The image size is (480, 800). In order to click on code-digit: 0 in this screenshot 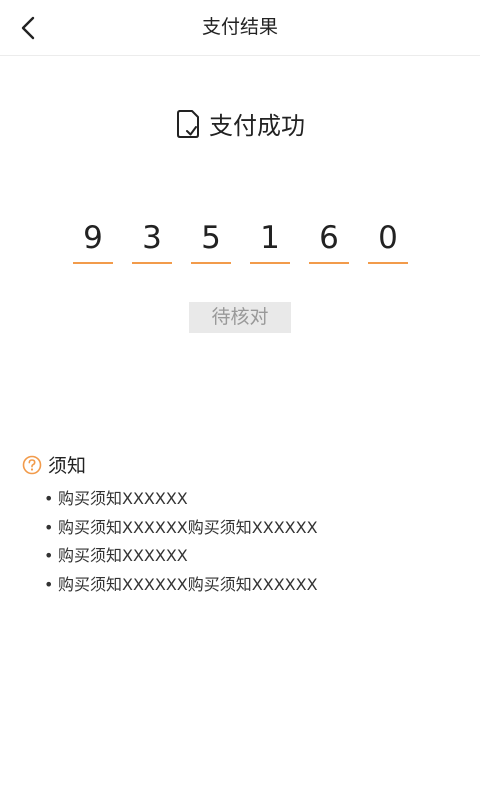, I will do `click(388, 240)`.